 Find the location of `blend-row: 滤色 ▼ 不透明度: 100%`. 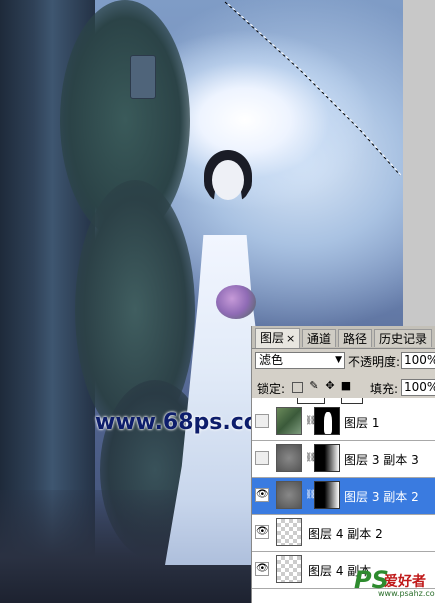

blend-row: 滤色 ▼ 不透明度: 100% is located at coordinates (343, 361).